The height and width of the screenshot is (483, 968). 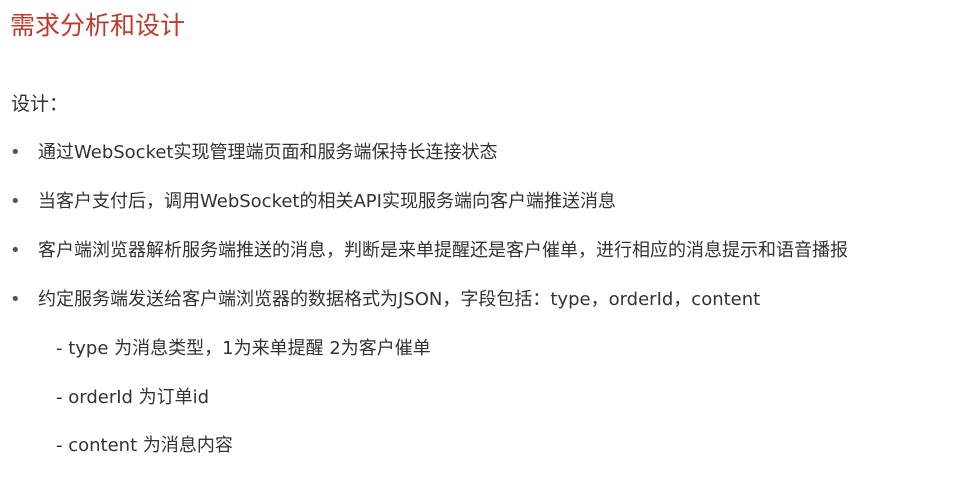 What do you see at coordinates (144, 445) in the screenshot?
I see `sub-item-content: - content 为消息内容` at bounding box center [144, 445].